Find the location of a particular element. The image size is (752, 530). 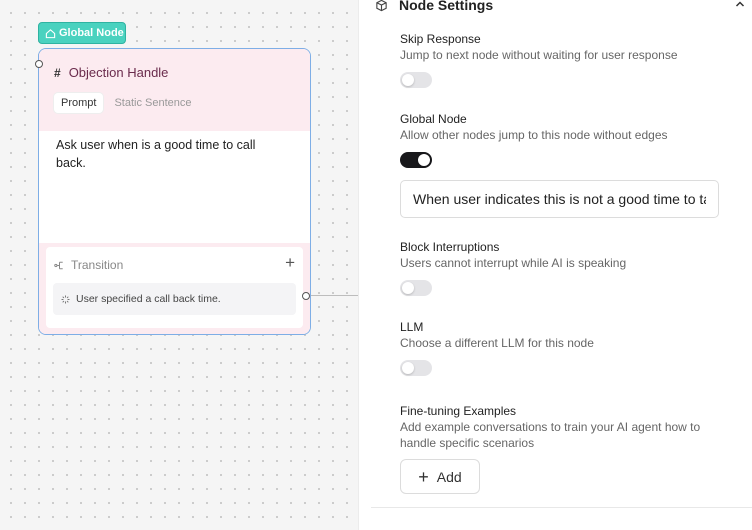

add-transition-button: + is located at coordinates (290, 263).